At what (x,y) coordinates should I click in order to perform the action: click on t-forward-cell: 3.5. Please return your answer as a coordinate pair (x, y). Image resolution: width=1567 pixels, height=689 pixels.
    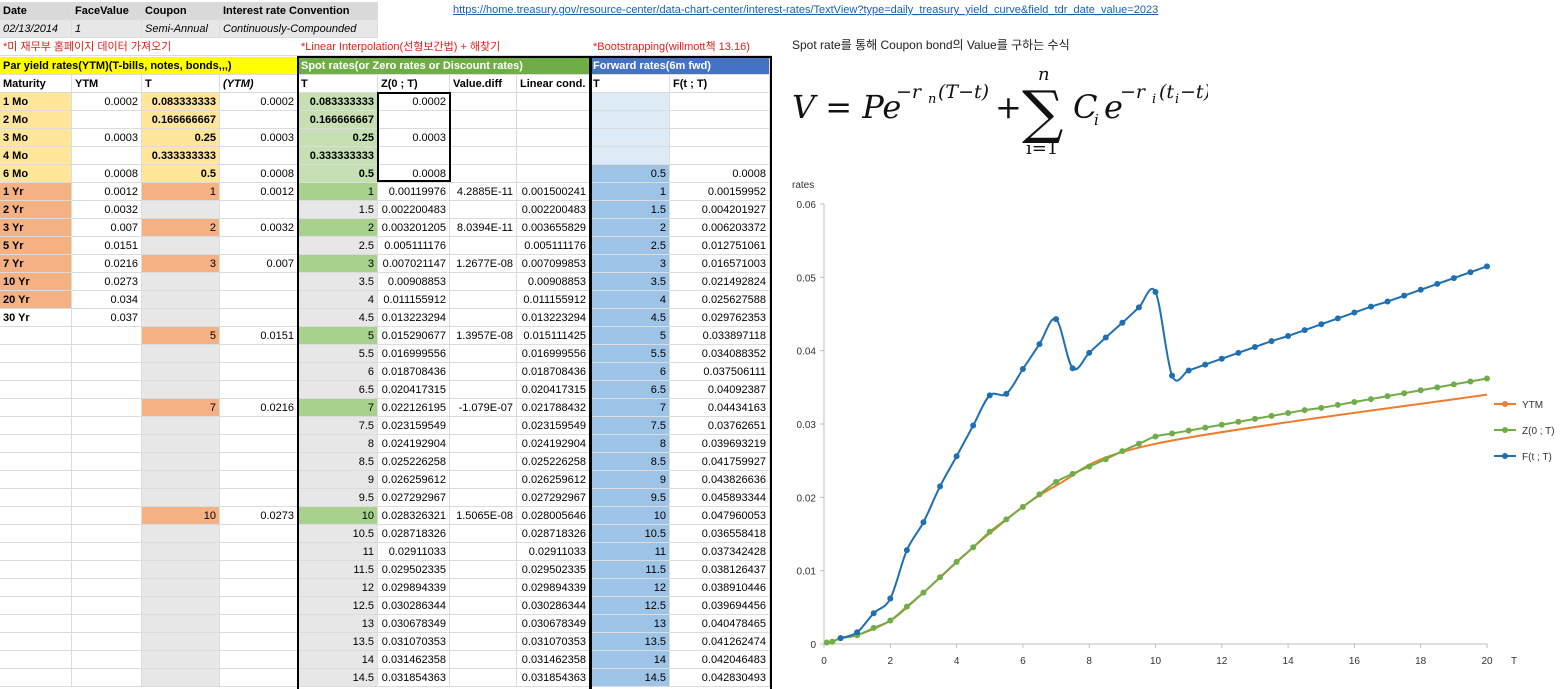
    Looking at the image, I should click on (630, 282).